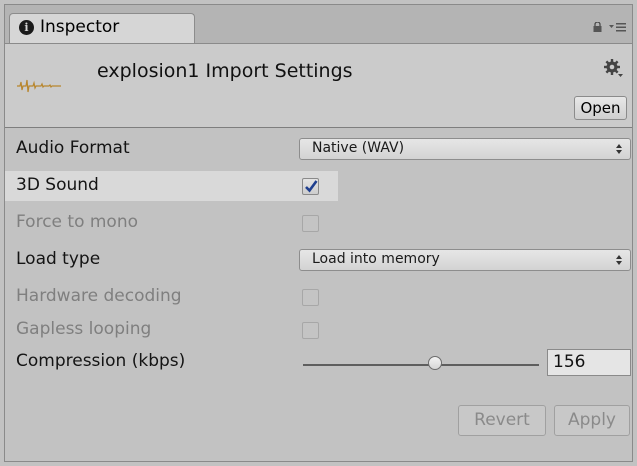  What do you see at coordinates (101, 361) in the screenshot?
I see `compression-label: Compression (kbps)` at bounding box center [101, 361].